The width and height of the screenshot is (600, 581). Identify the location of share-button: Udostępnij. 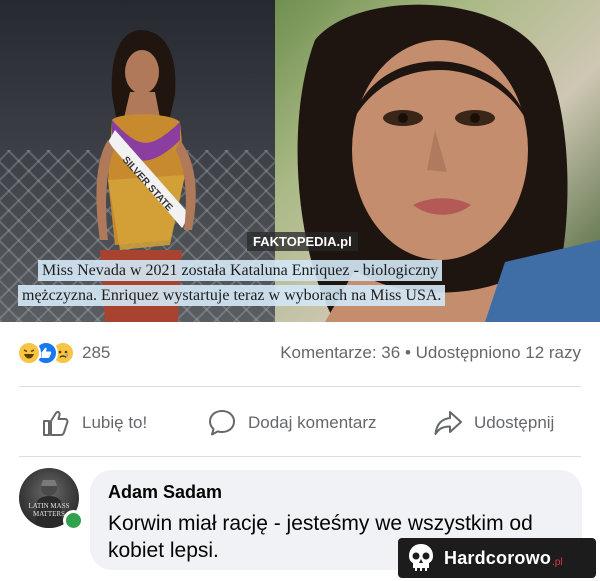
(493, 423).